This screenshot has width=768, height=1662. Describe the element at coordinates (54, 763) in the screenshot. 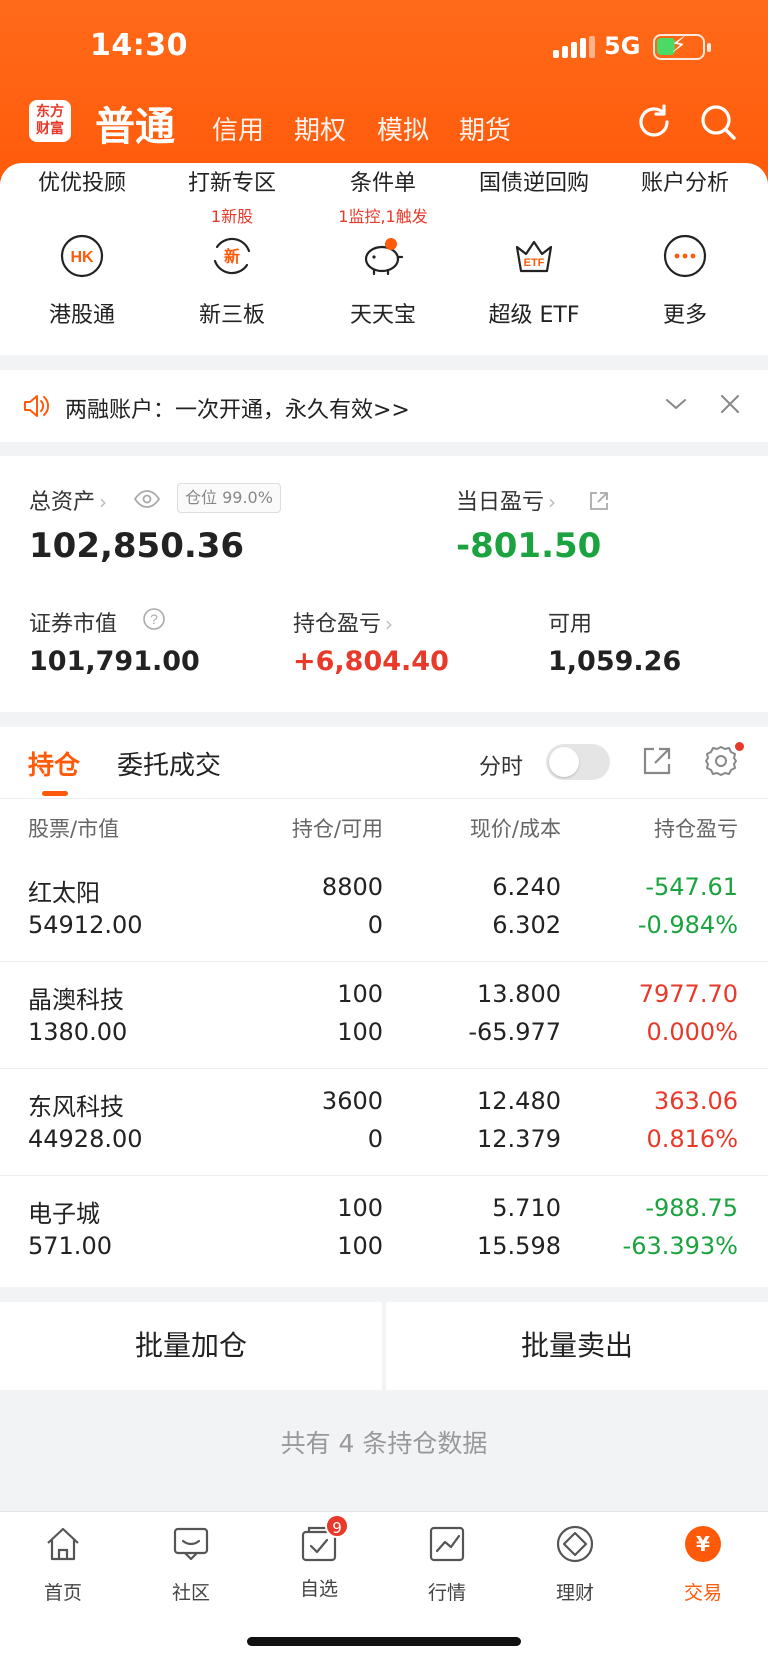

I see `tab-holdings: 持仓` at that location.